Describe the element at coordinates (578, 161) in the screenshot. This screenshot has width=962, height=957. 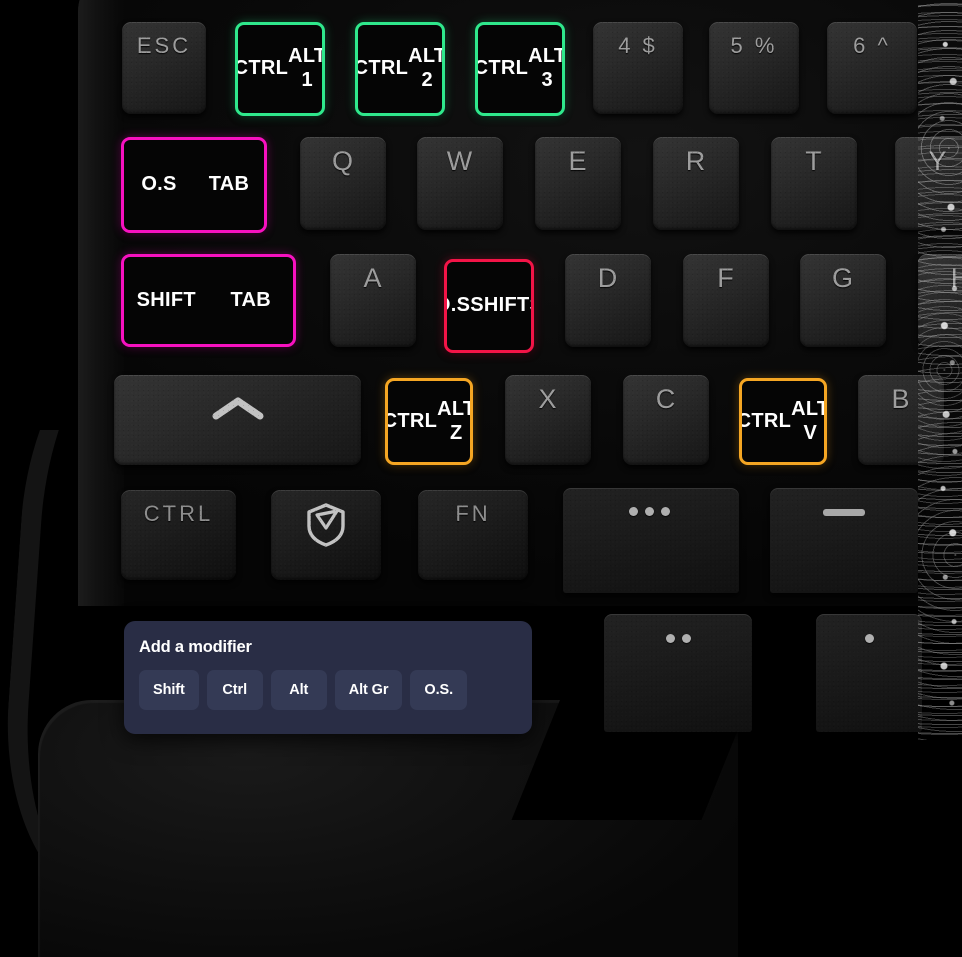
I see `keycap-label: E` at that location.